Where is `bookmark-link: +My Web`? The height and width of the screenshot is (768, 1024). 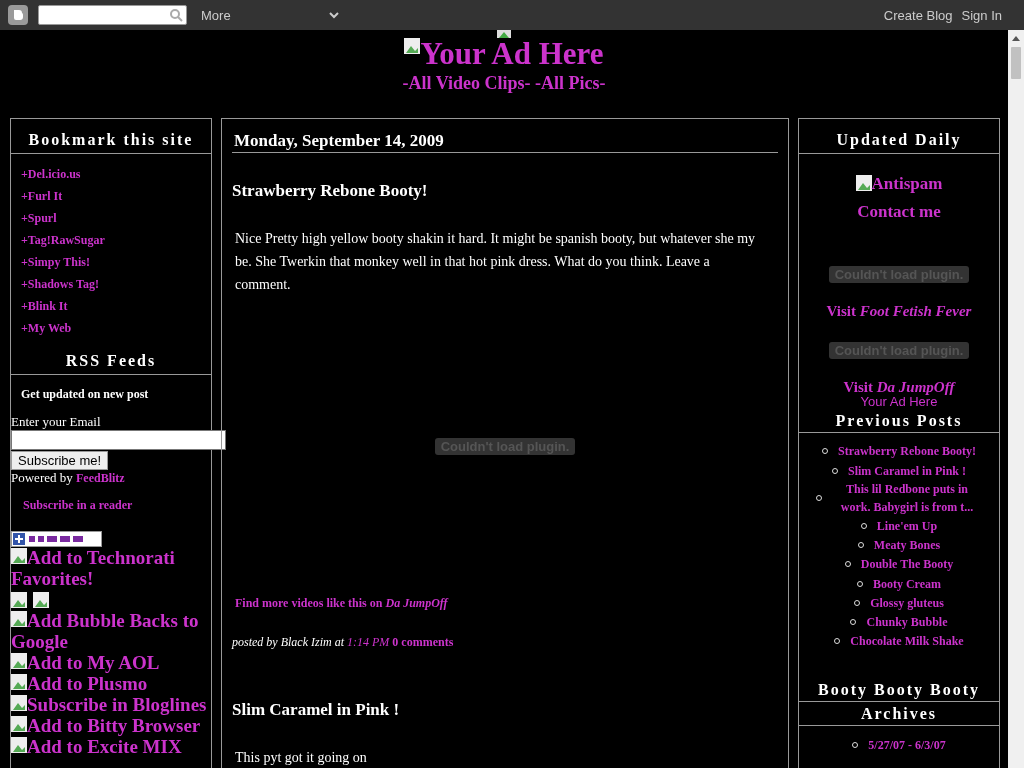 bookmark-link: +My Web is located at coordinates (111, 328).